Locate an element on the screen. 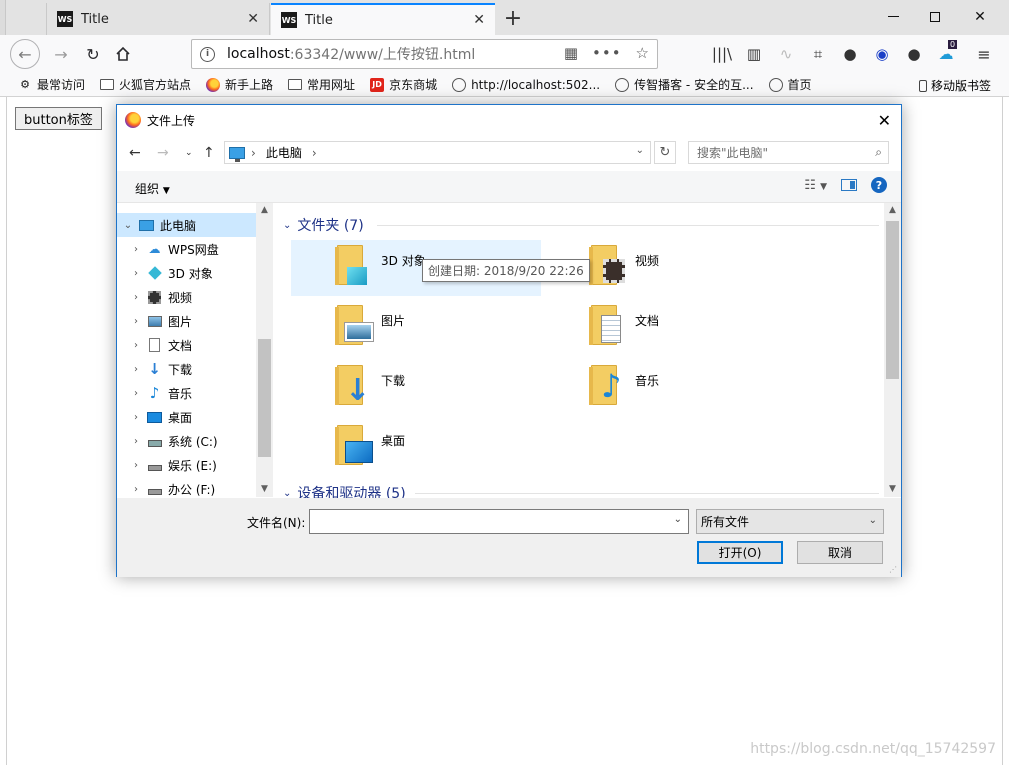 Image resolution: width=1009 pixels, height=769 pixels. breadcrumb-item: 此电脑 is located at coordinates (284, 152).